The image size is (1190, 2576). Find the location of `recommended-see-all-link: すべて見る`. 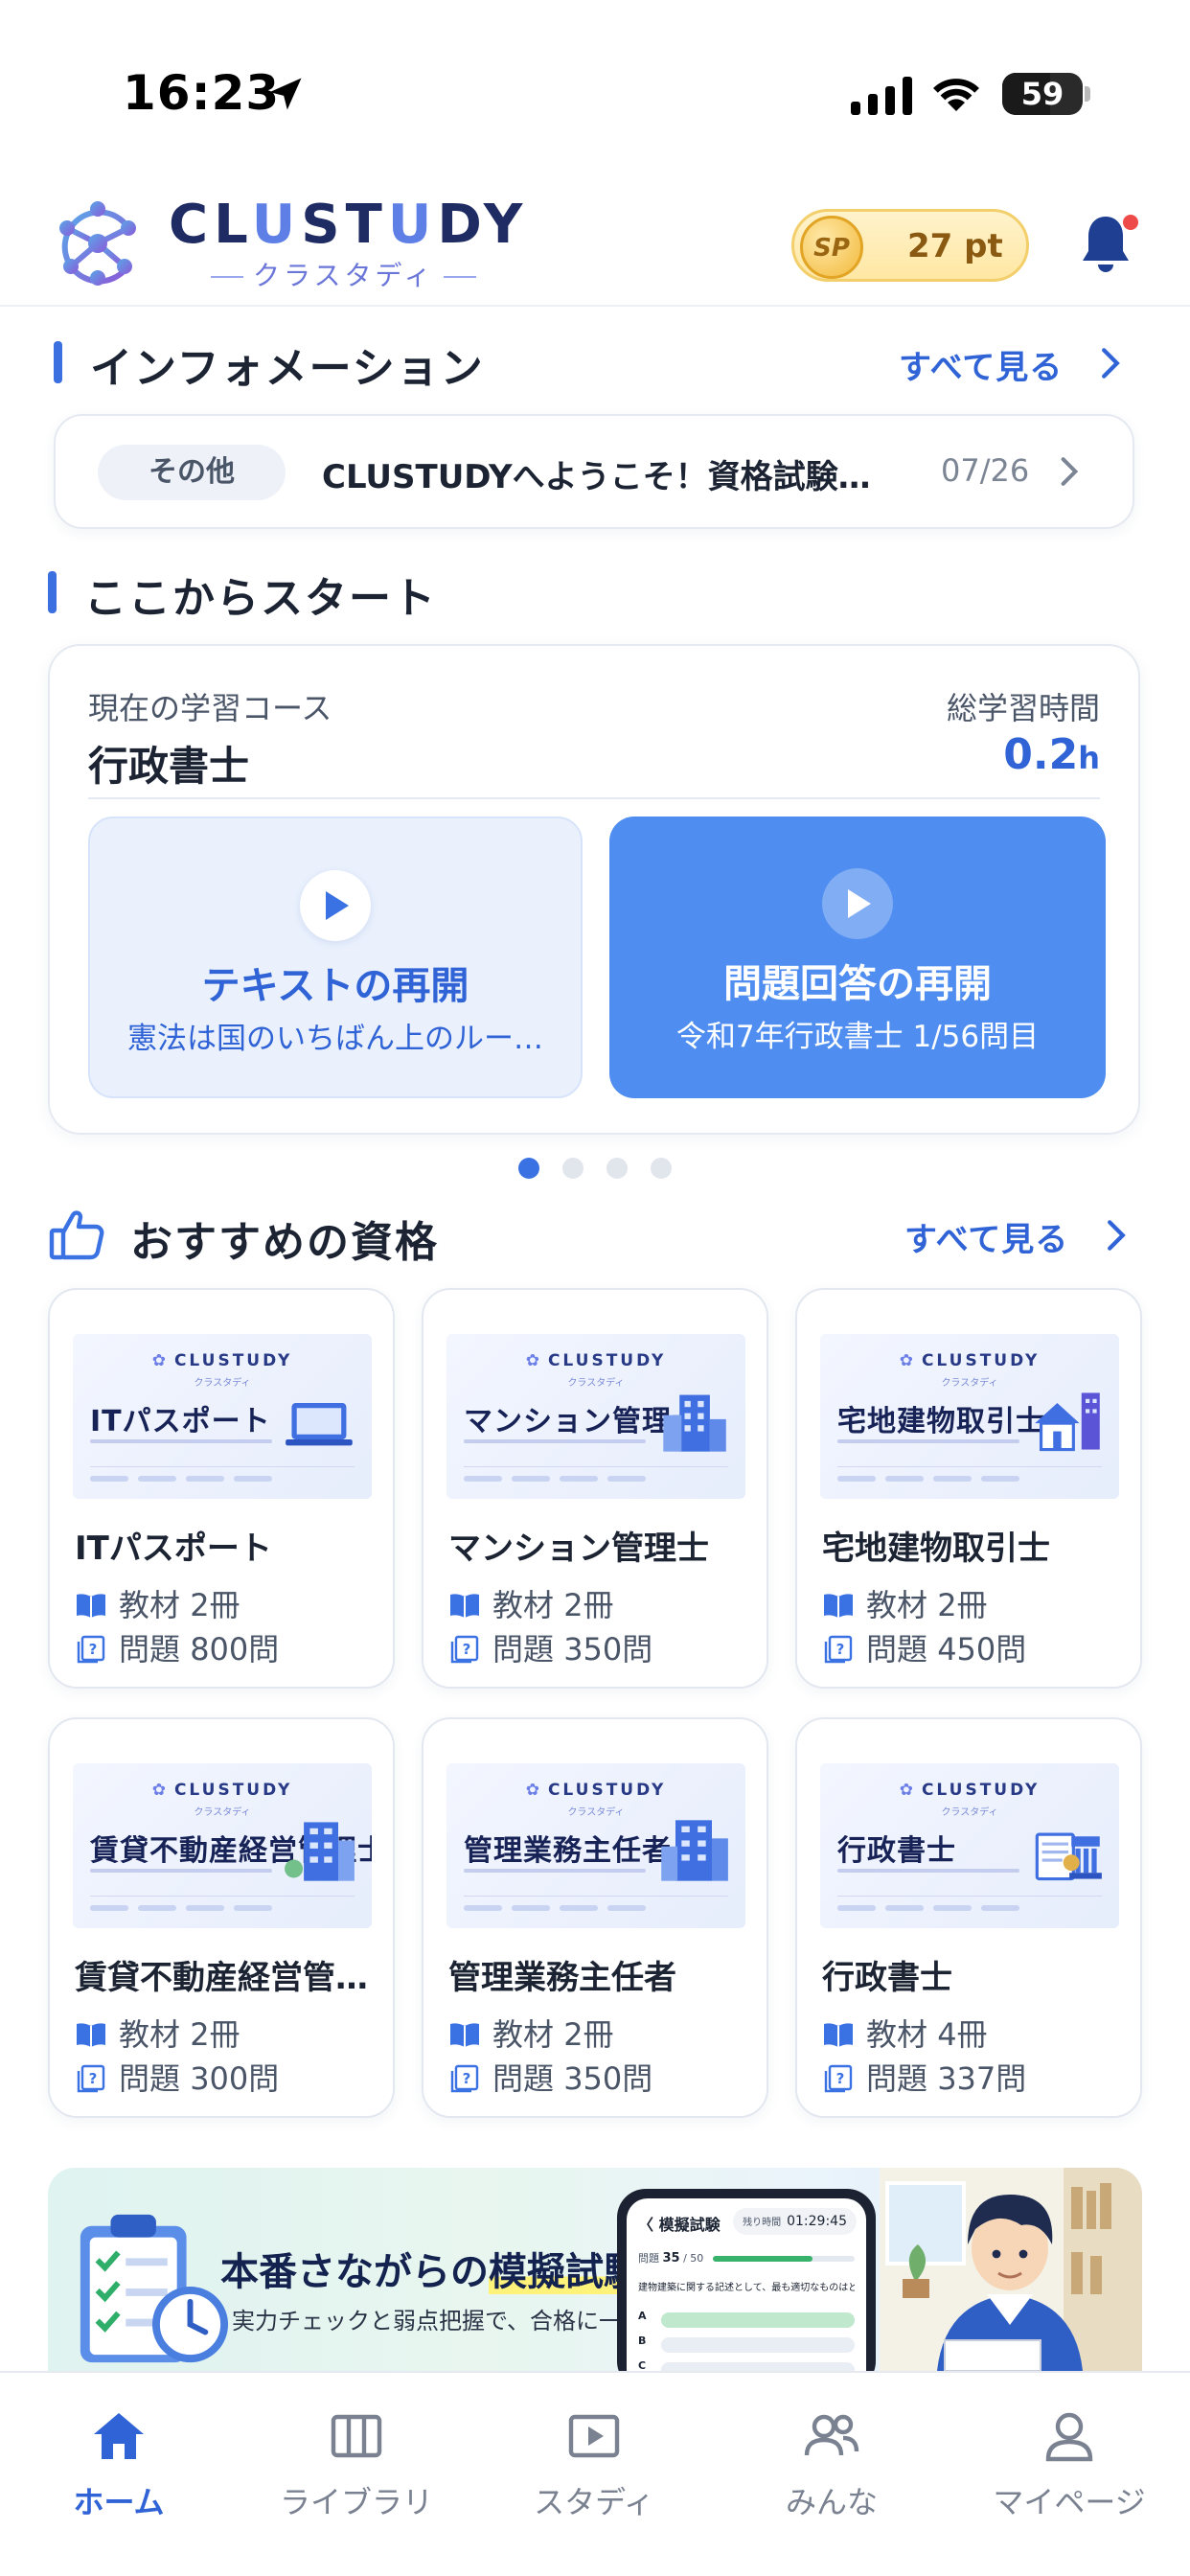

recommended-see-all-link: すべて見る is located at coordinates (986, 1236).